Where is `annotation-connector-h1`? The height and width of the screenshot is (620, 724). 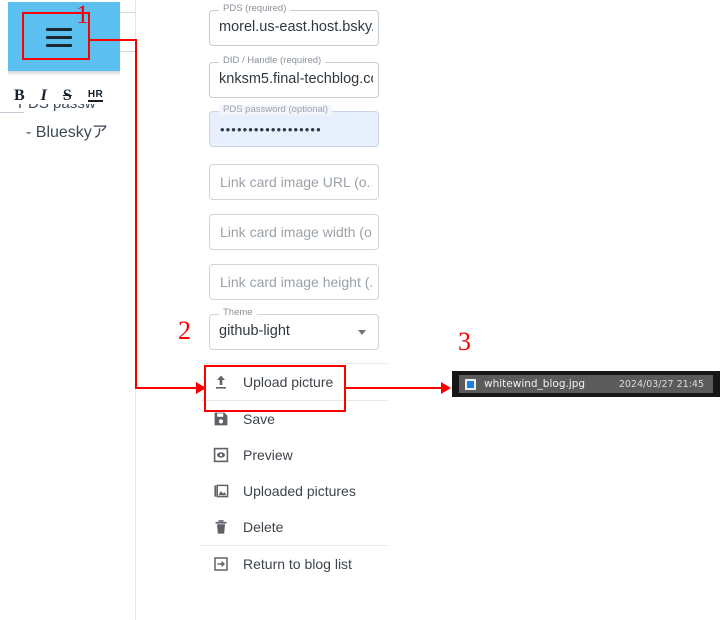 annotation-connector-h1 is located at coordinates (112, 40).